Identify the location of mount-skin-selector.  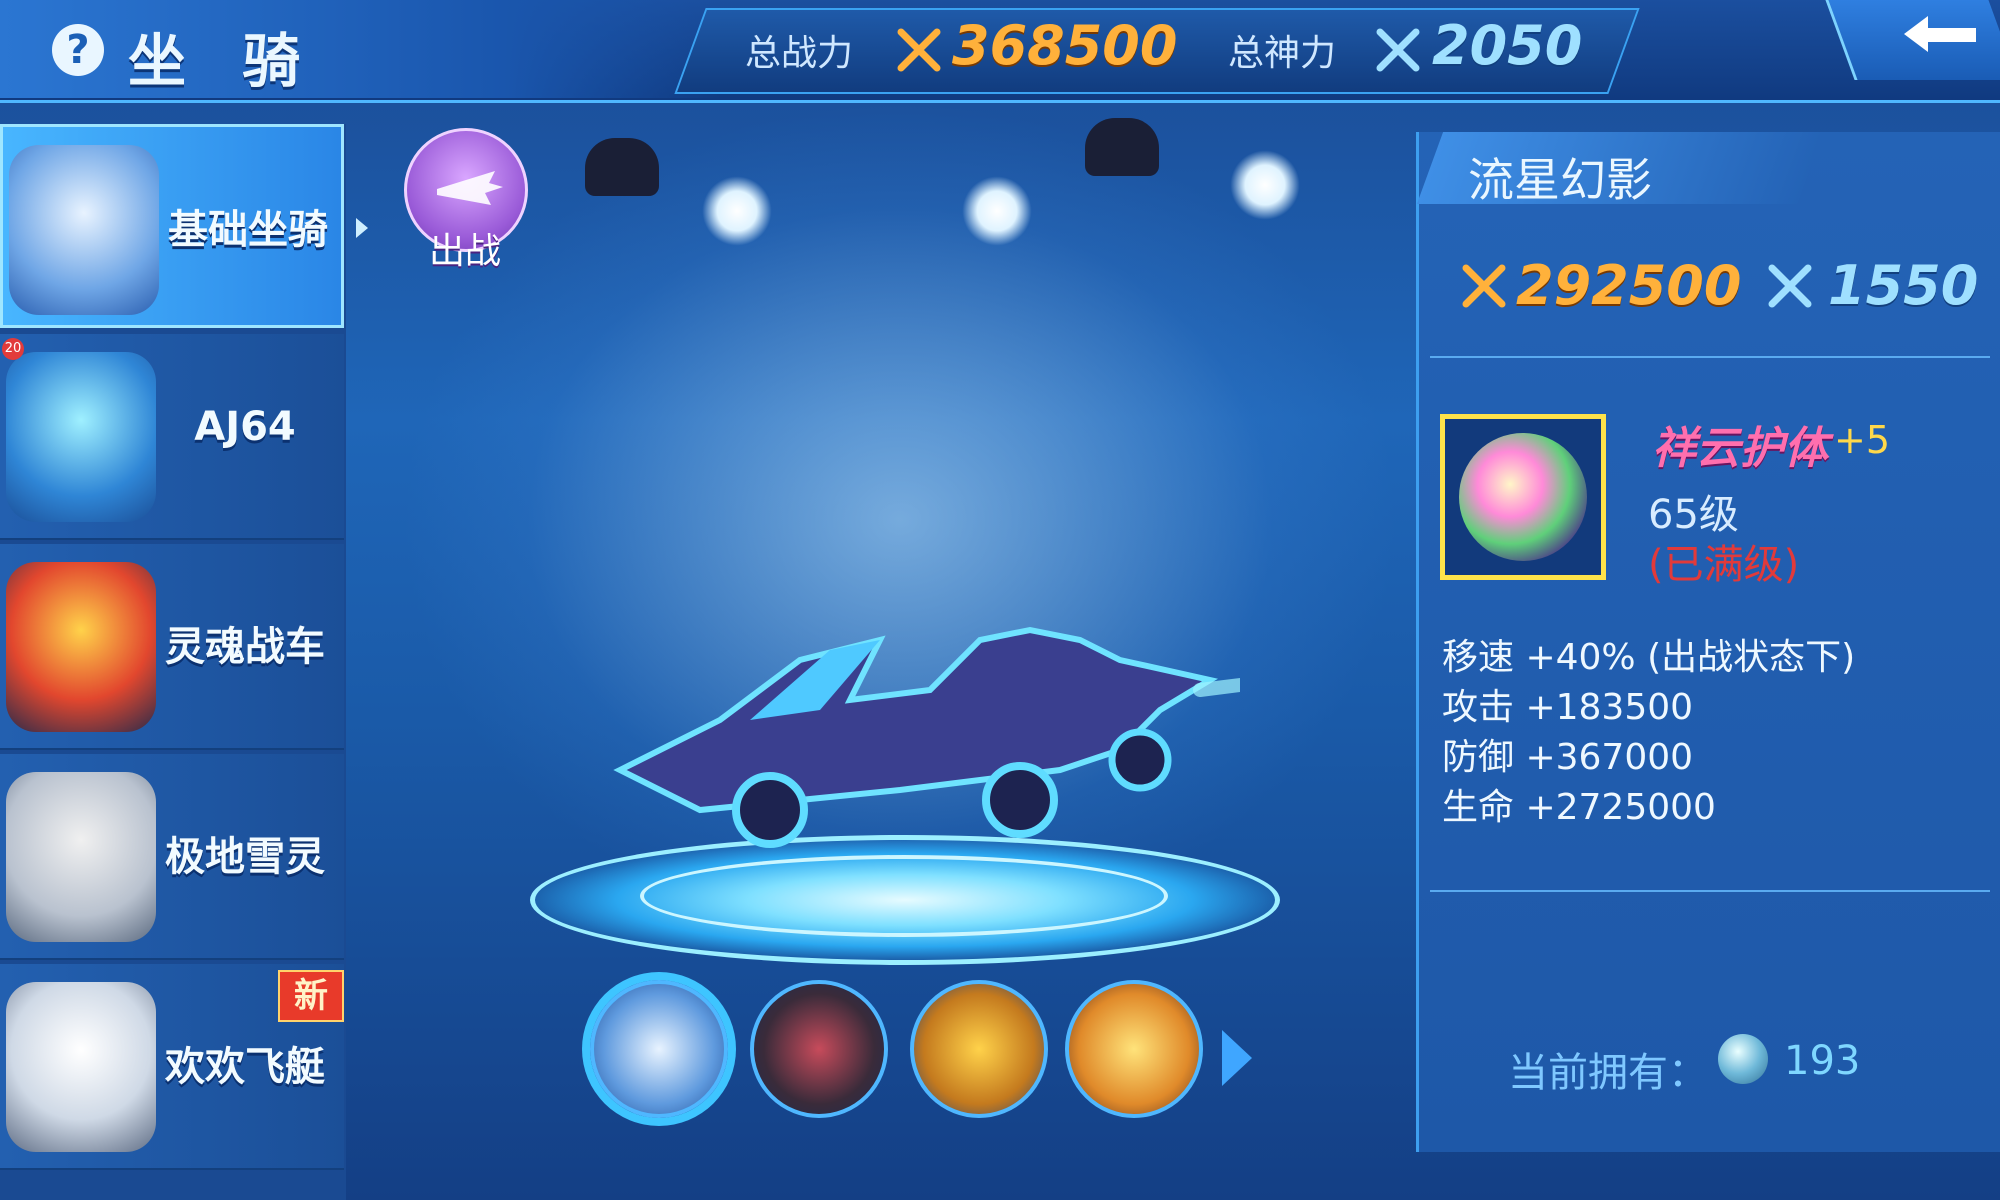
(920, 1055).